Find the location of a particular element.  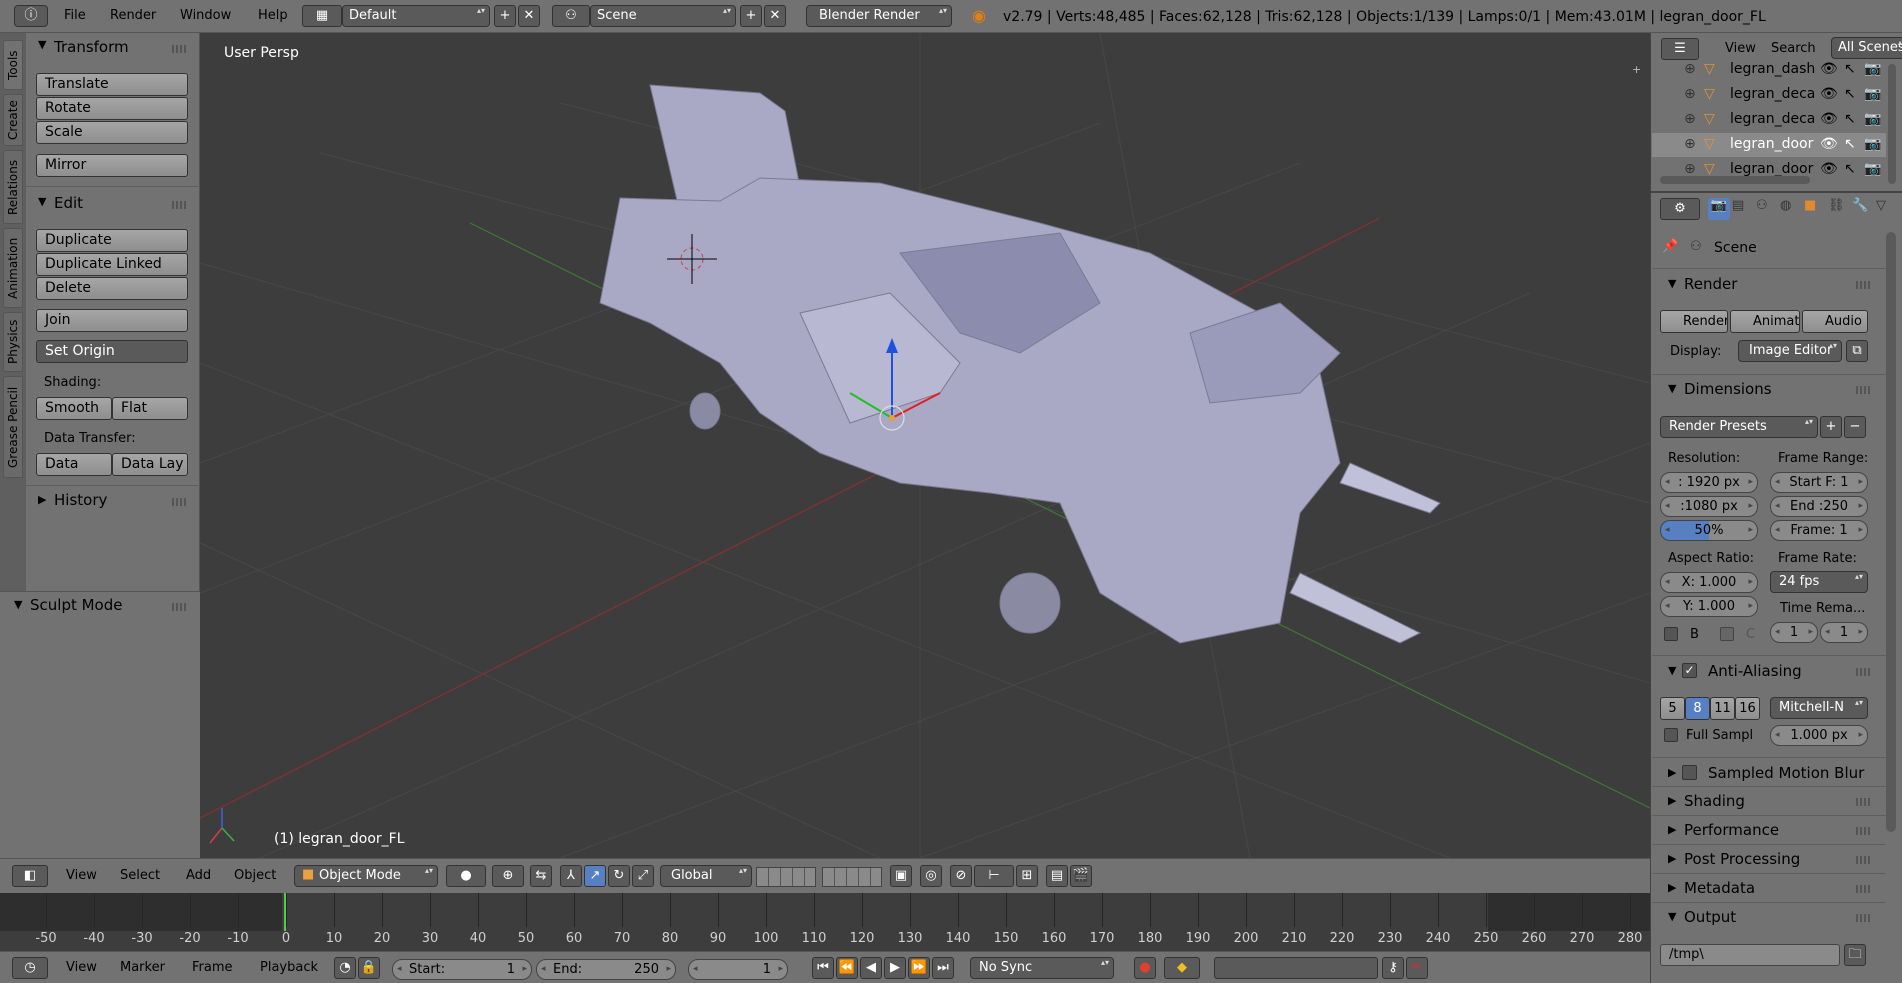

tab-physics: Physics is located at coordinates (13, 342).